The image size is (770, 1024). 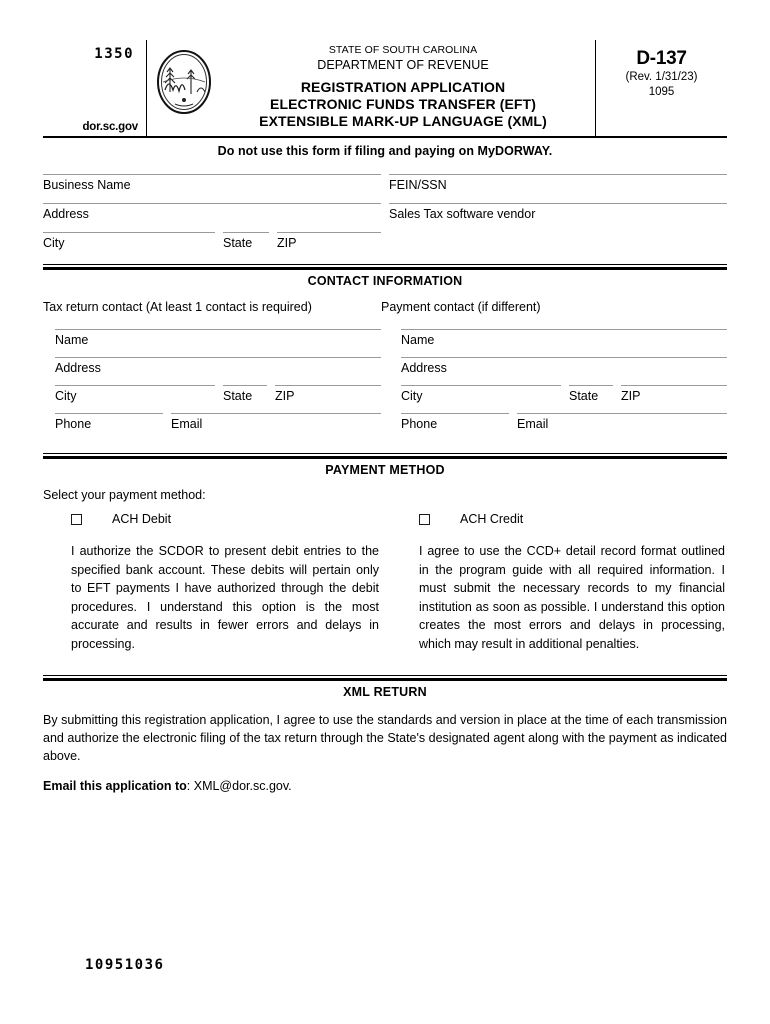 I want to click on business-name-line: Business Name, so click(x=212, y=184).